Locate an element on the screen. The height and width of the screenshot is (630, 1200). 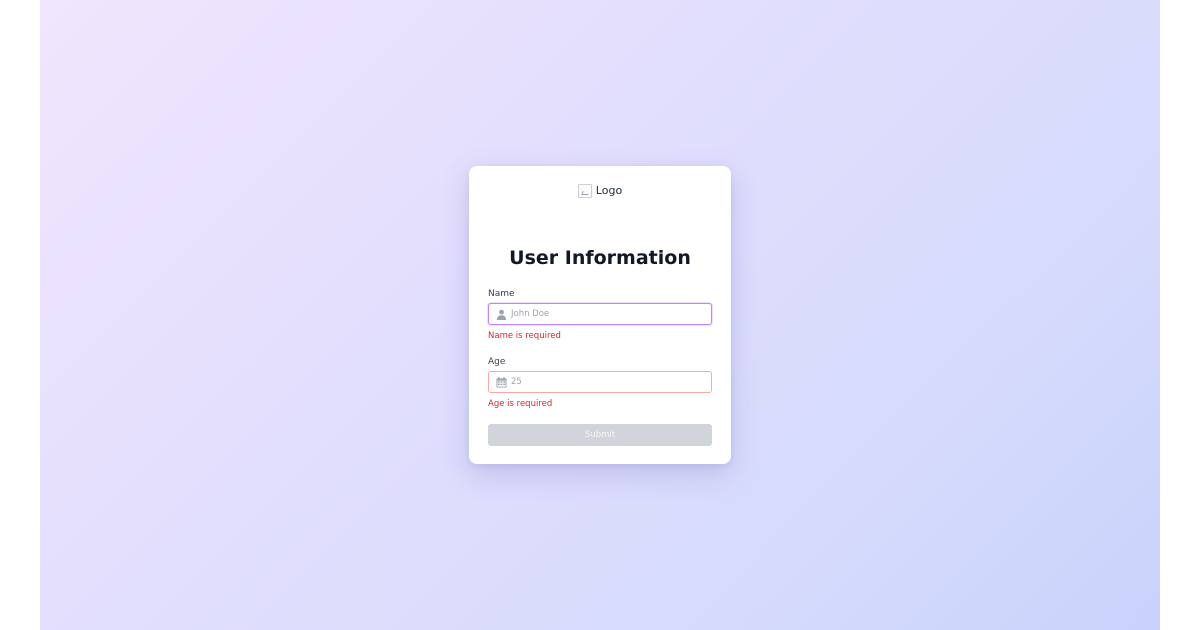
name-field-group: Name Name is required is located at coordinates (600, 315).